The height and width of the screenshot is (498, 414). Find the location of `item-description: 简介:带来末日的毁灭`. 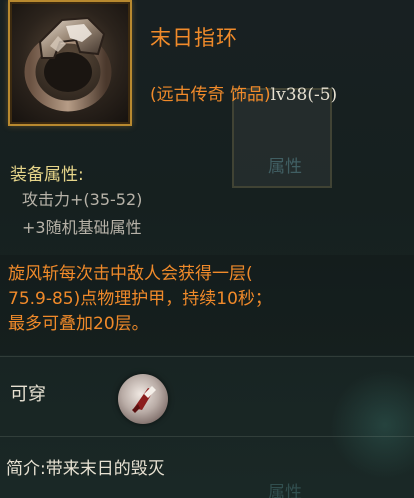

item-description: 简介:带来末日的毁灭 is located at coordinates (85, 469).